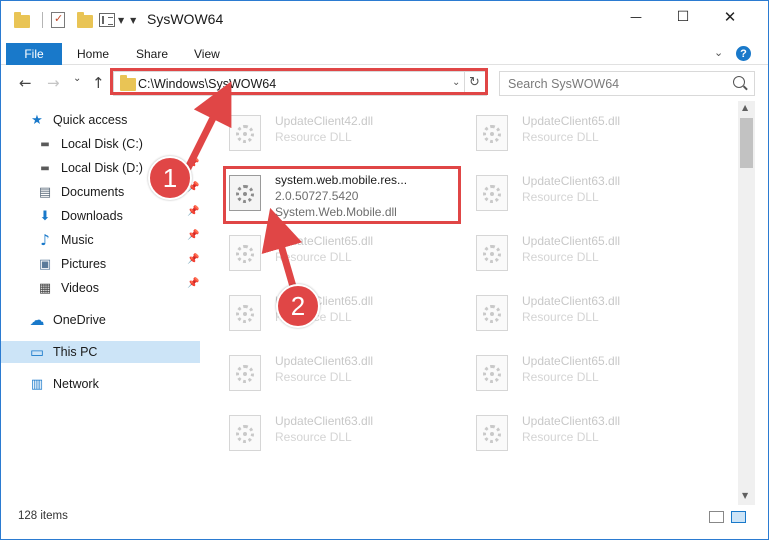  Describe the element at coordinates (76, 384) in the screenshot. I see `sidebar-item-label: Network` at that location.